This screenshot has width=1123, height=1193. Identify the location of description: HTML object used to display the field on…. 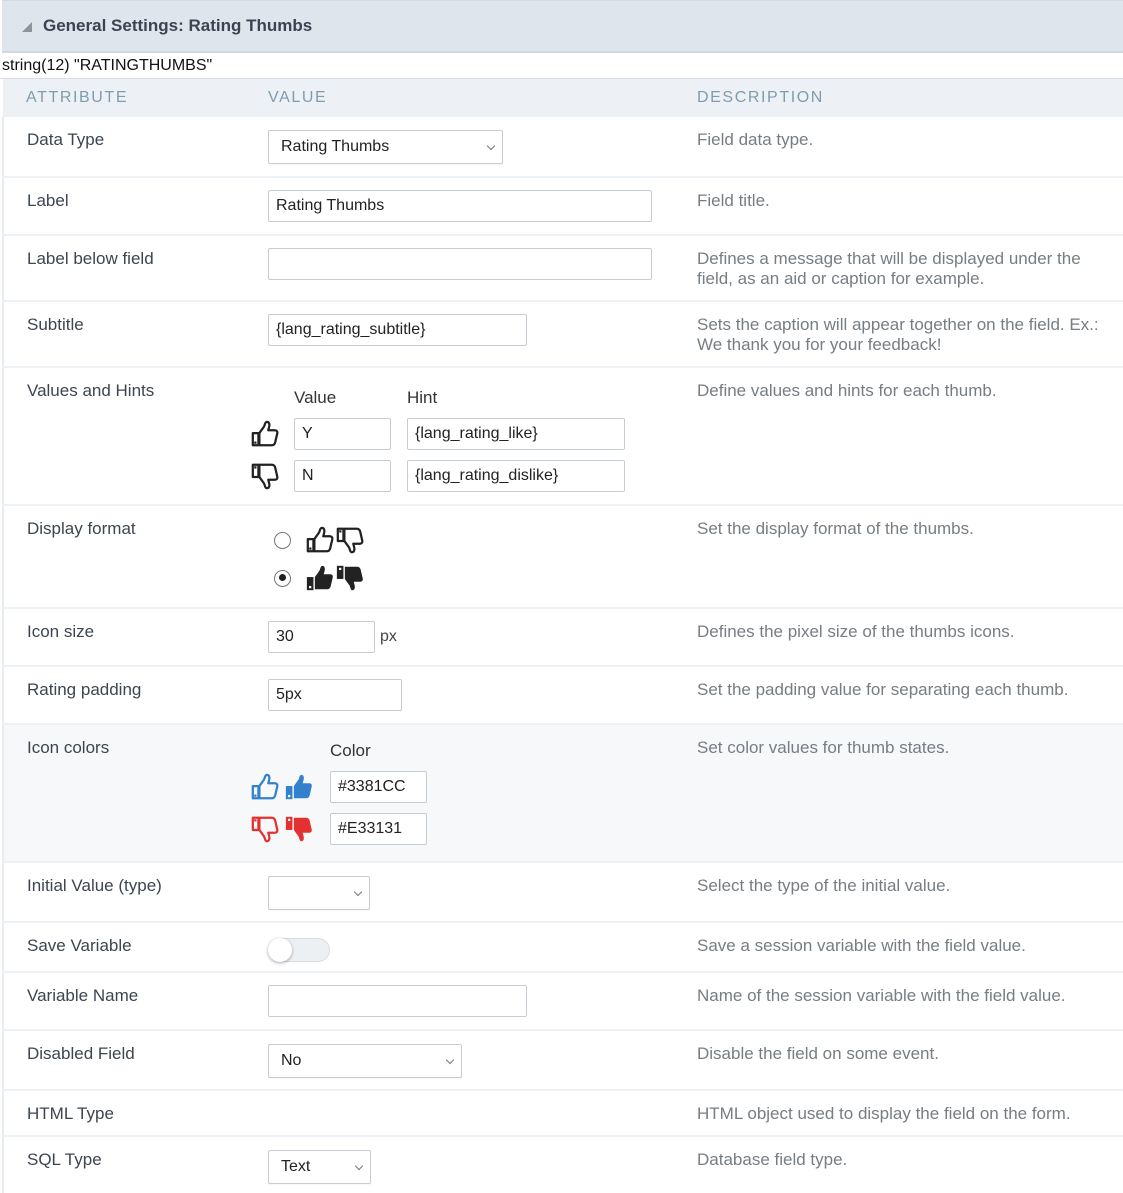
(884, 1113).